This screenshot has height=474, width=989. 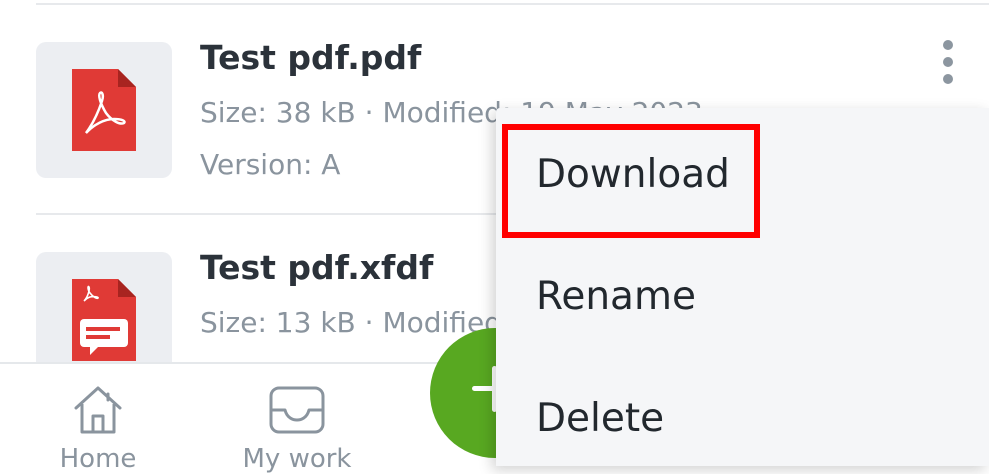 What do you see at coordinates (317, 267) in the screenshot?
I see `file-name: Test pdf.xfdf` at bounding box center [317, 267].